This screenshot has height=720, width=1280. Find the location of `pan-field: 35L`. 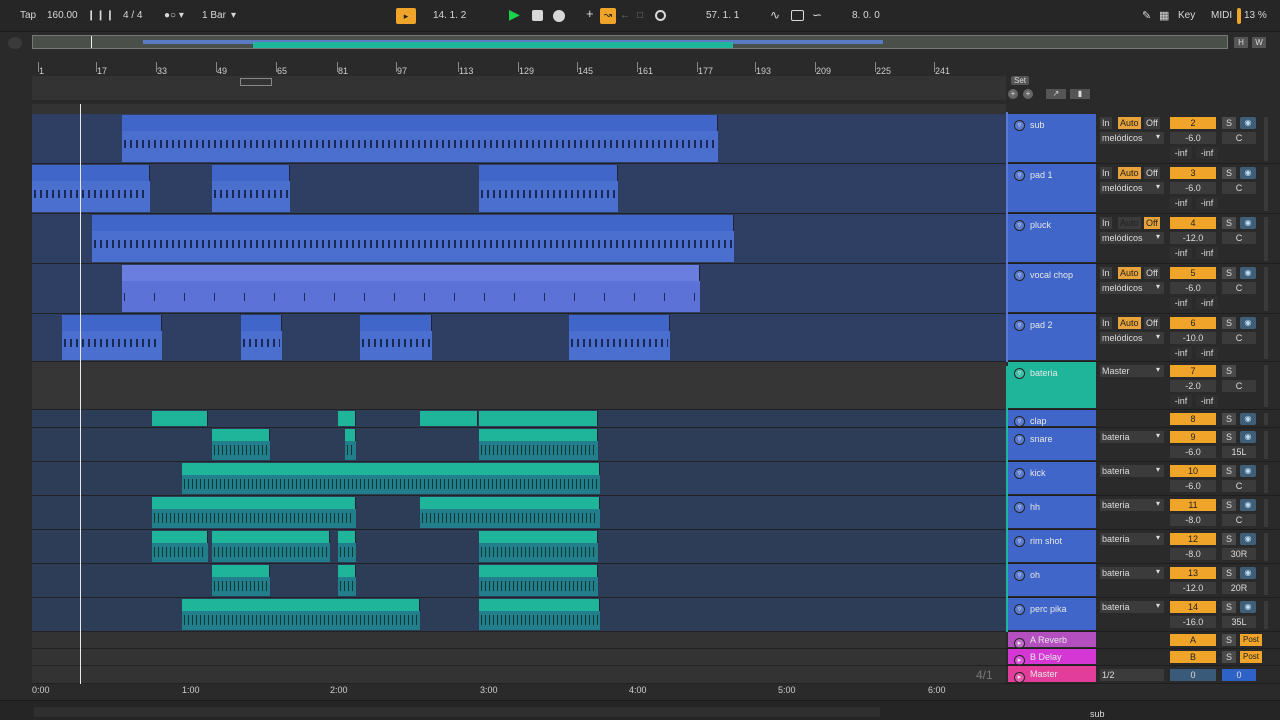

pan-field: 35L is located at coordinates (1239, 622).